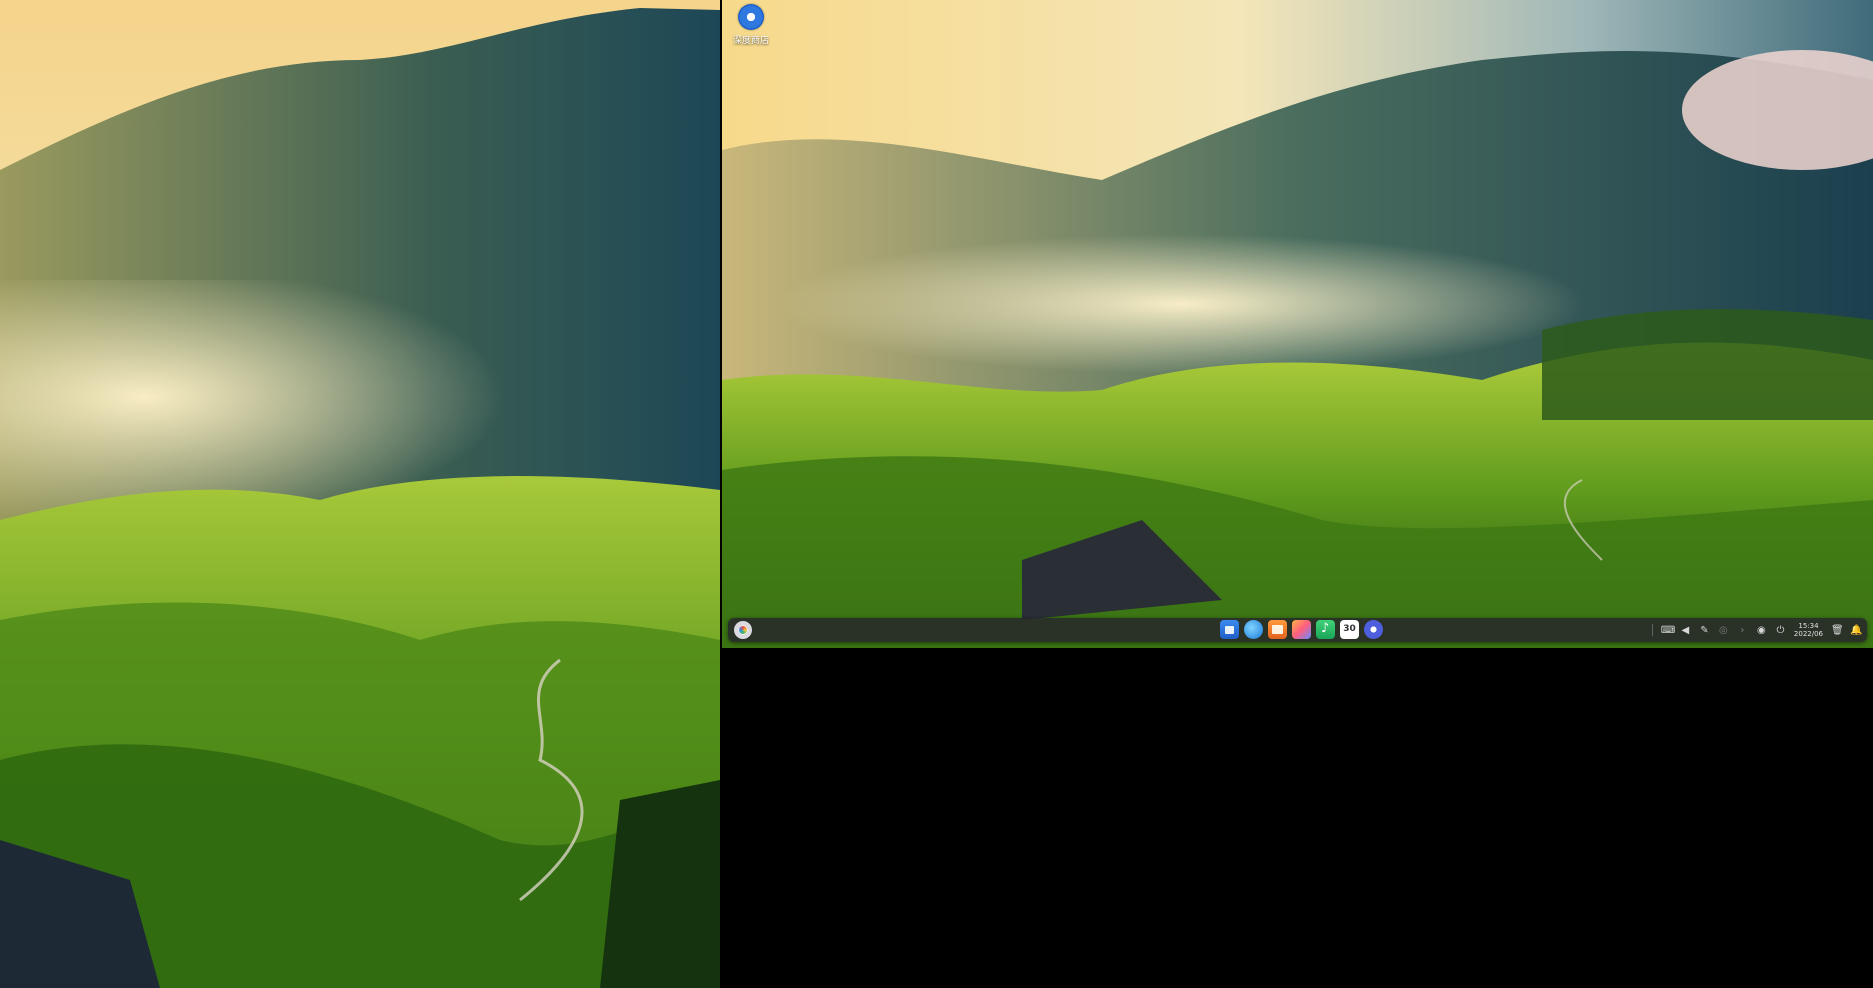 The height and width of the screenshot is (988, 1873). I want to click on desktop-icon-app-store: 深度商店, so click(751, 25).